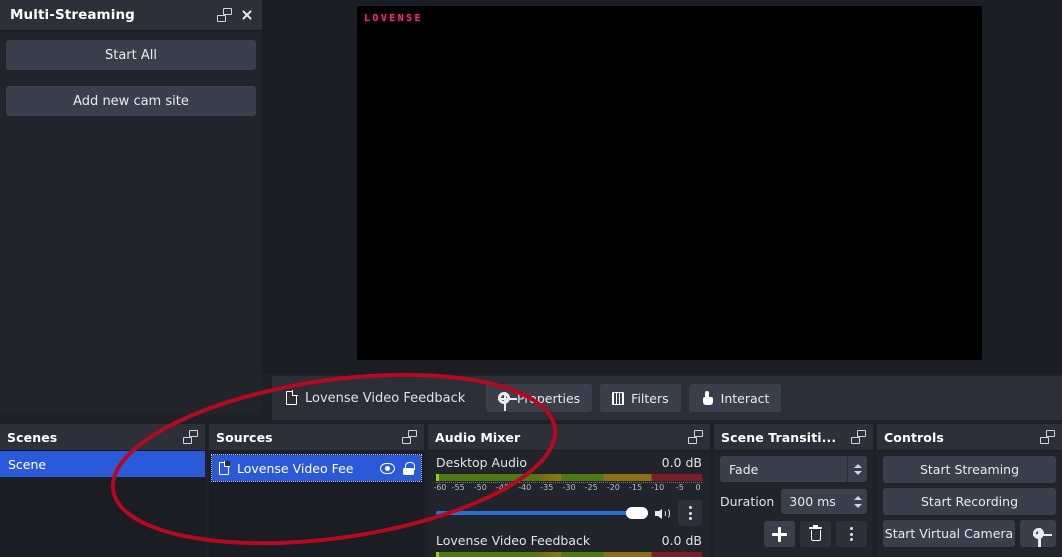  Describe the element at coordinates (480, 487) in the screenshot. I see `scale-tick: -50` at that location.